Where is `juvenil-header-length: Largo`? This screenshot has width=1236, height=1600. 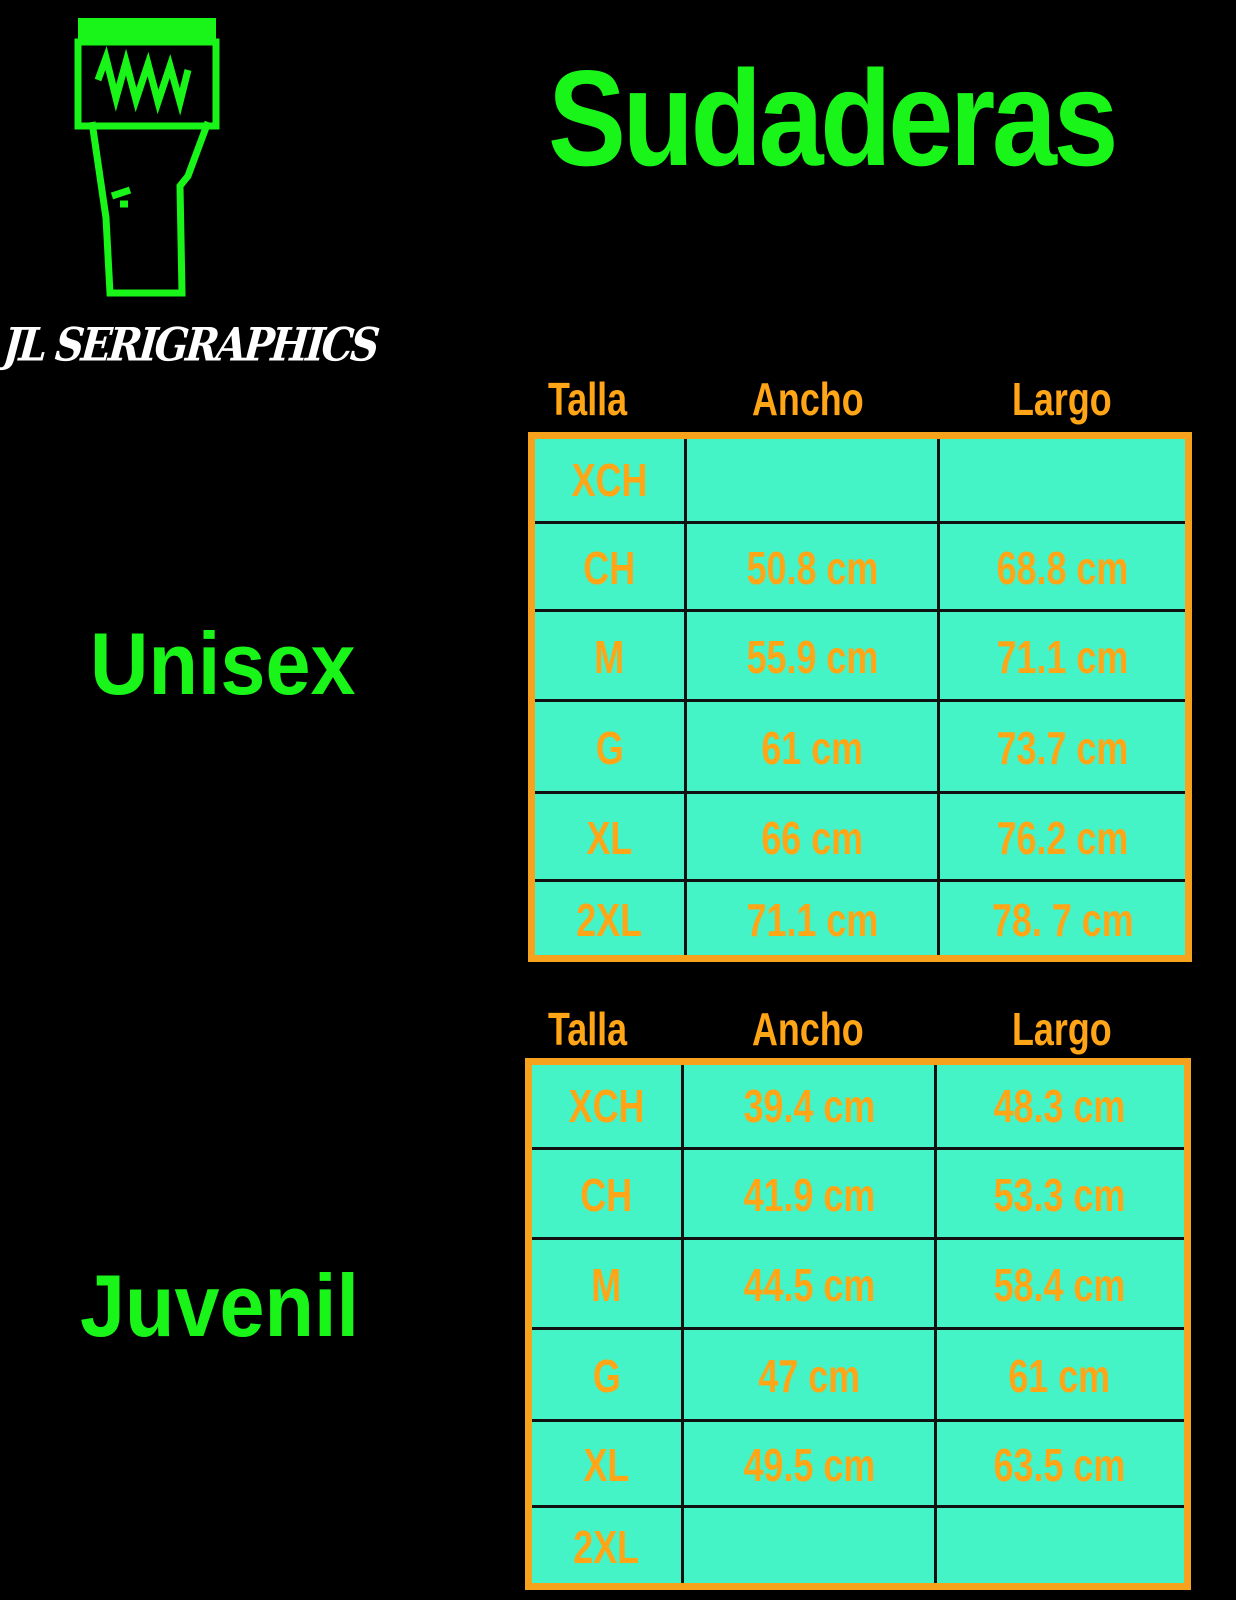
juvenil-header-length: Largo is located at coordinates (1062, 1029).